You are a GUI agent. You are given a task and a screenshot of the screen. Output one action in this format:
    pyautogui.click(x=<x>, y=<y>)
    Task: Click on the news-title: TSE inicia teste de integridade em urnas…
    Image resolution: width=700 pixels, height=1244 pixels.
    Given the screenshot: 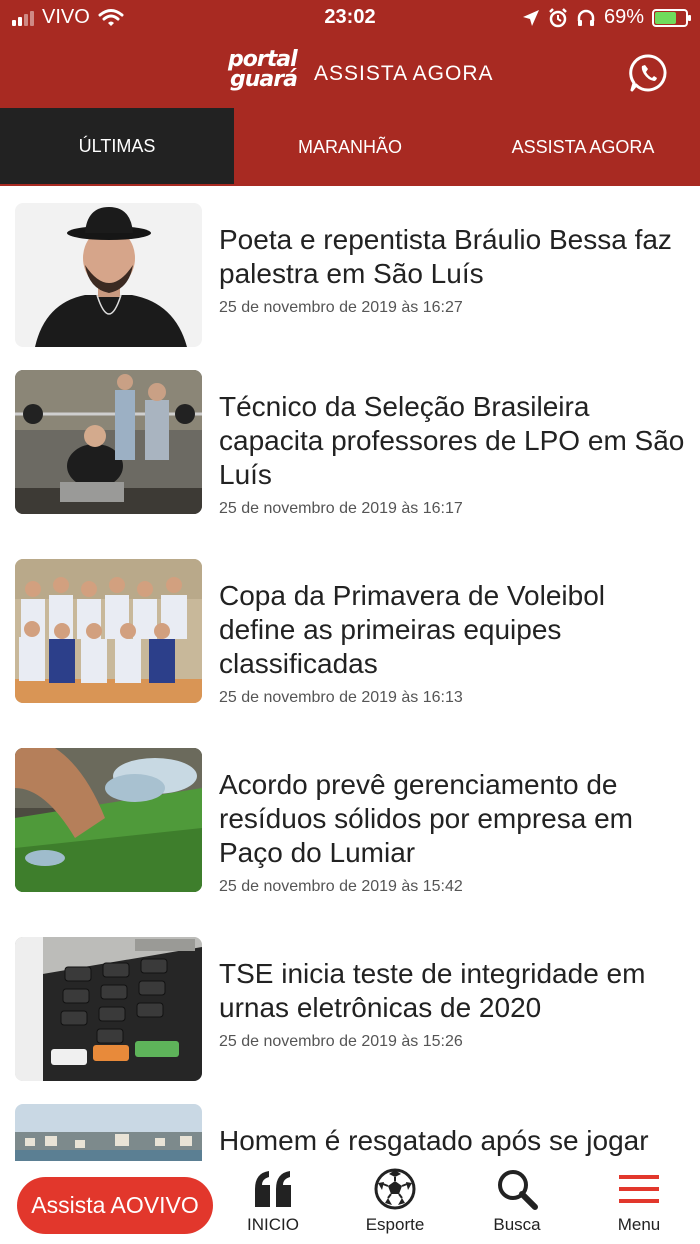 What is the action you would take?
    pyautogui.click(x=432, y=990)
    